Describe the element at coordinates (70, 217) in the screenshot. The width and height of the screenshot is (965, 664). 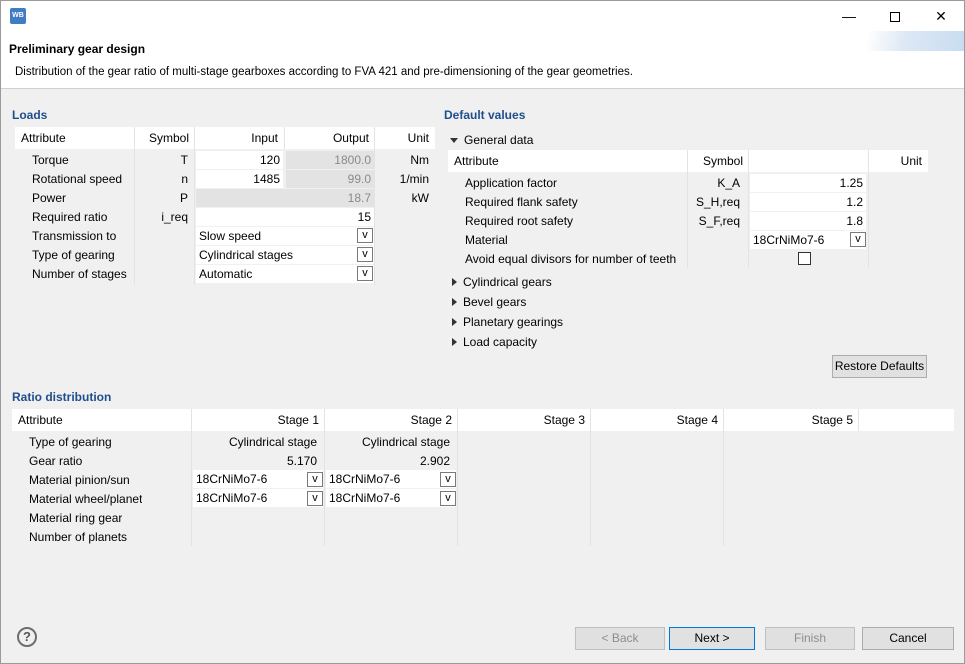
I see `loads-attr-ratio: Required ratio` at that location.